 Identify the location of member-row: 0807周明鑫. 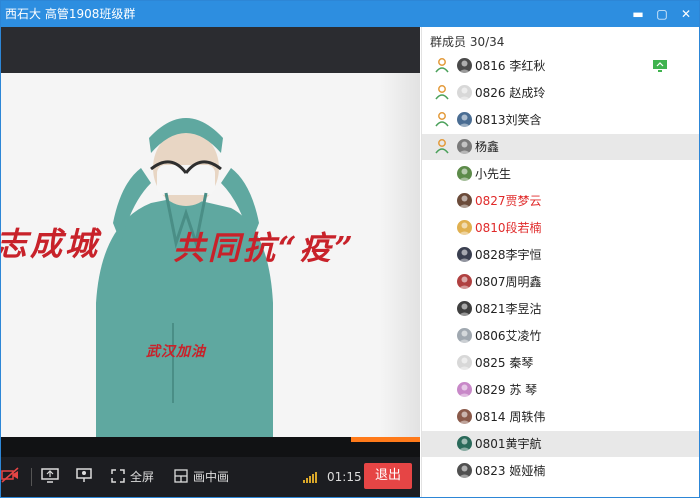
(560, 282).